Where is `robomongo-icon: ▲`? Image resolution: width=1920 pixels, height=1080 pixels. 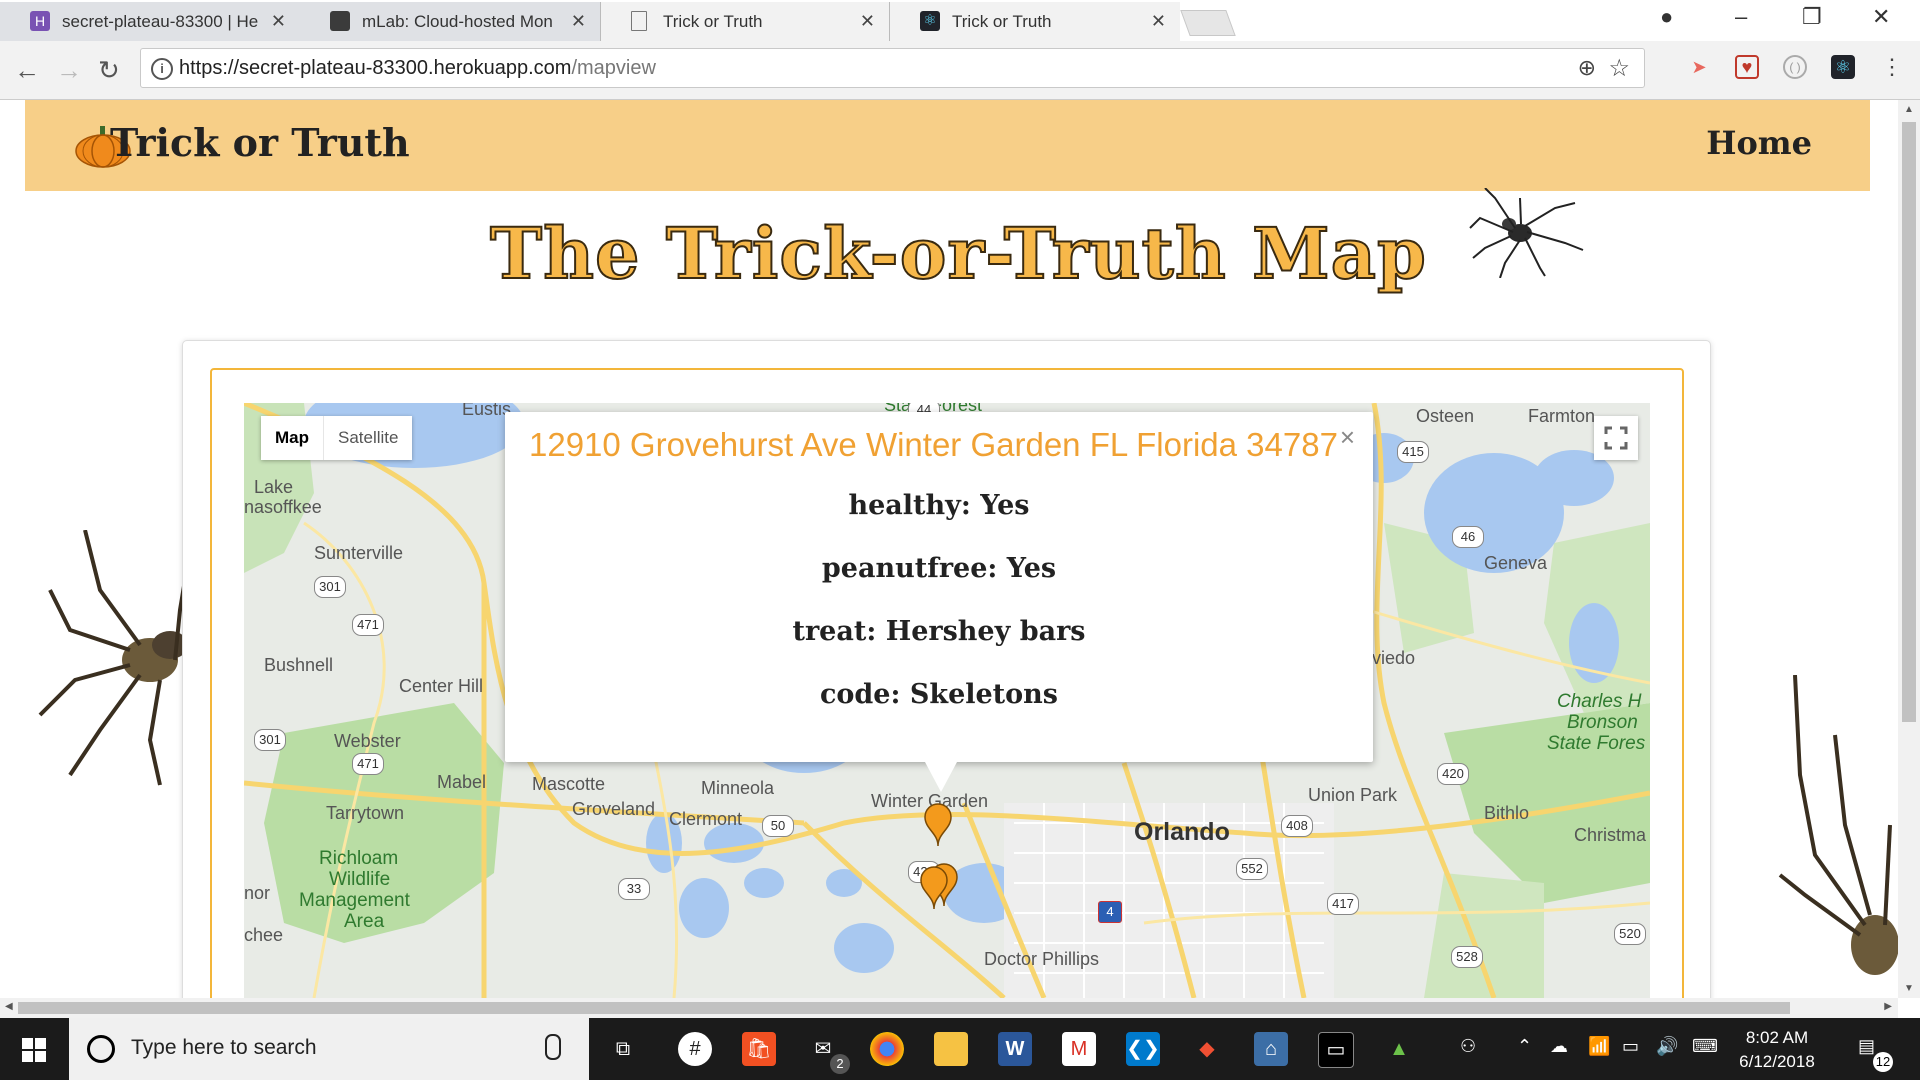 robomongo-icon: ▲ is located at coordinates (1399, 1049).